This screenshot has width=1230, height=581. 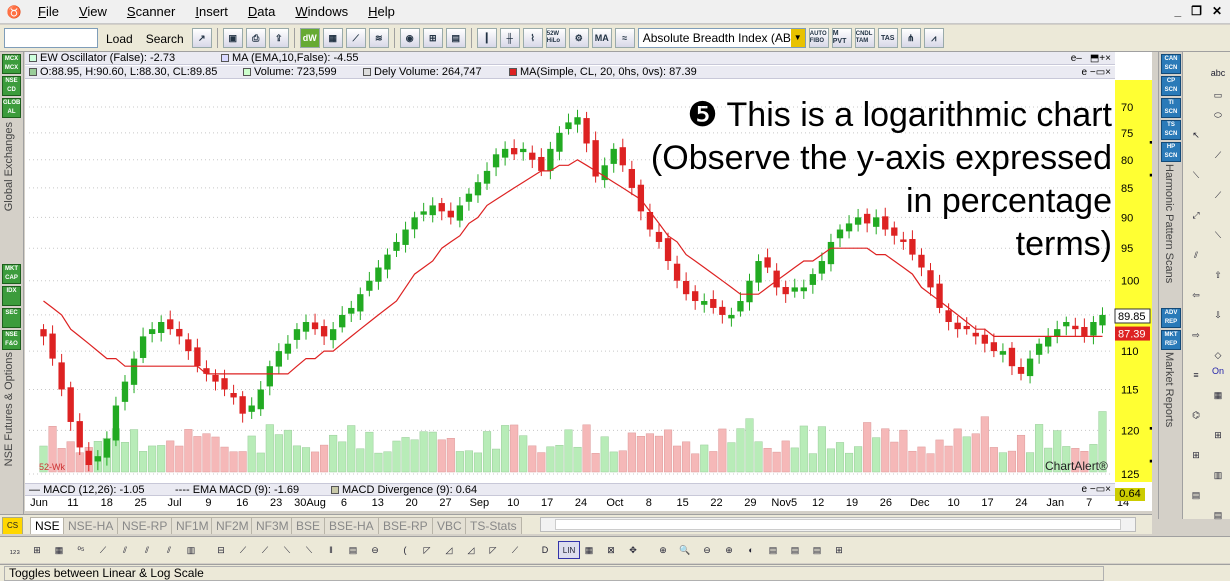 What do you see at coordinates (515, 550) in the screenshot?
I see `abc-pattern-icon: ⟋` at bounding box center [515, 550].